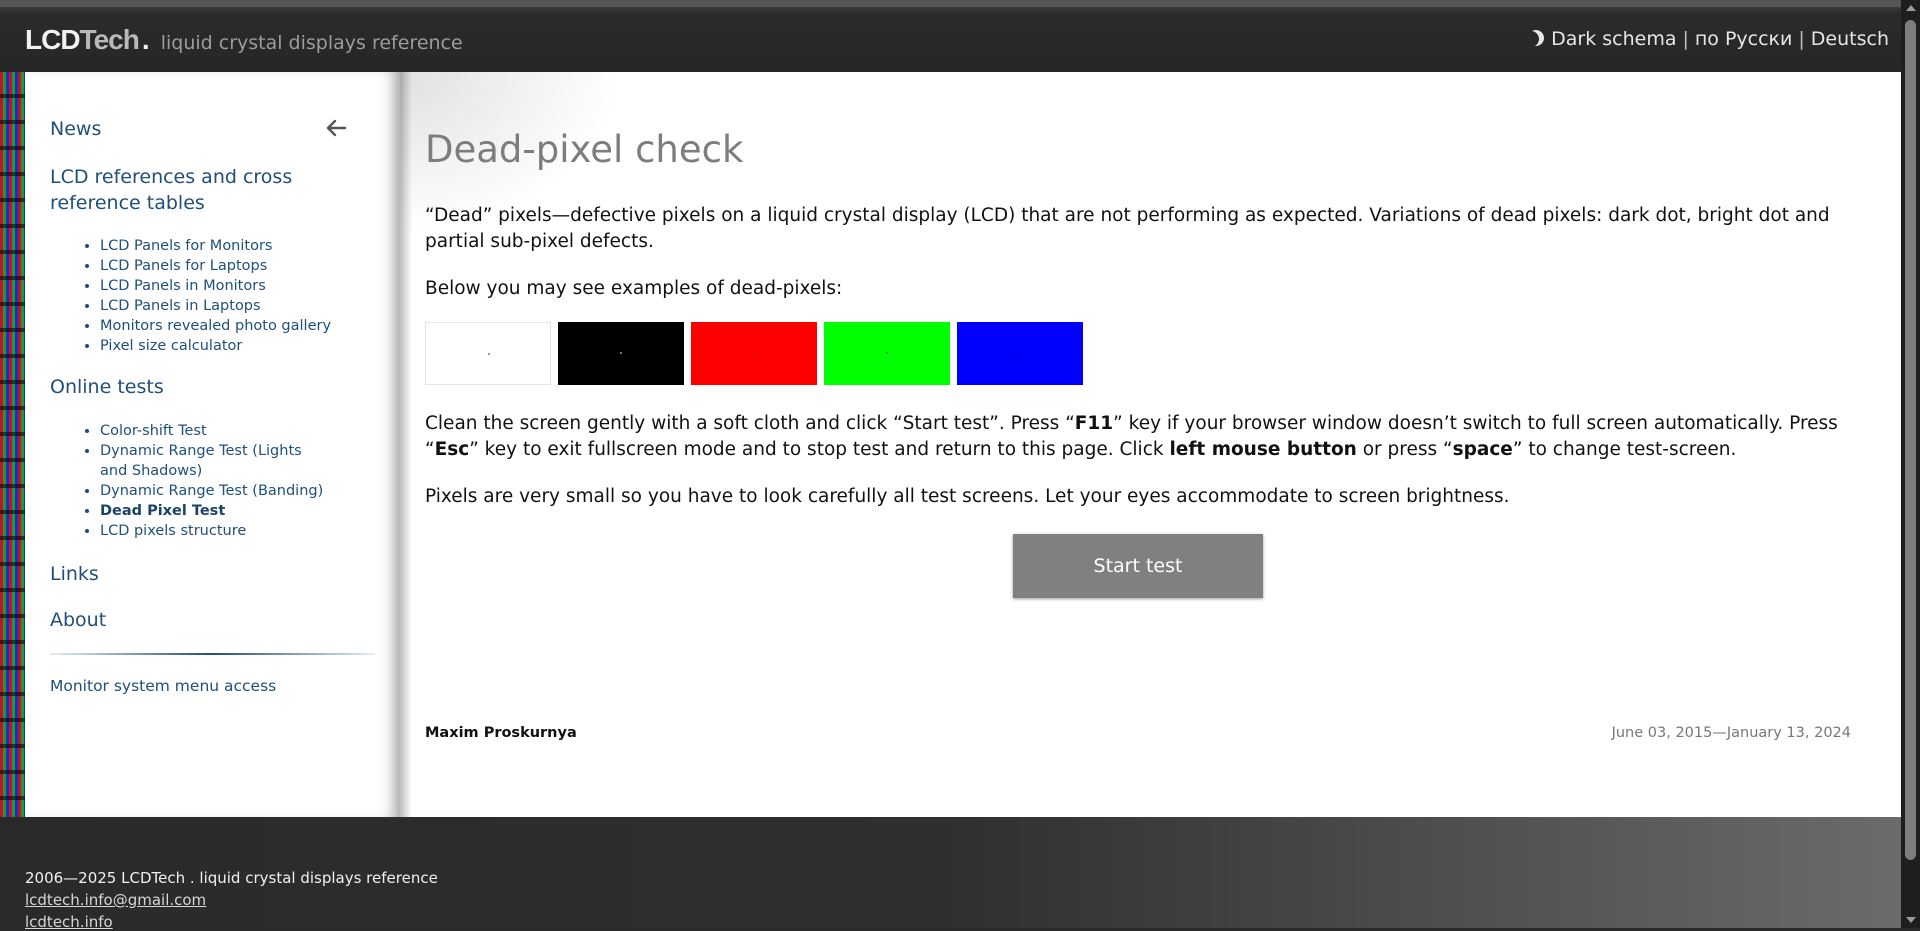 Image resolution: width=1920 pixels, height=931 pixels. Describe the element at coordinates (180, 306) in the screenshot. I see `sidebar-link-panels-in-laptops: LCD Panels in Laptops` at that location.